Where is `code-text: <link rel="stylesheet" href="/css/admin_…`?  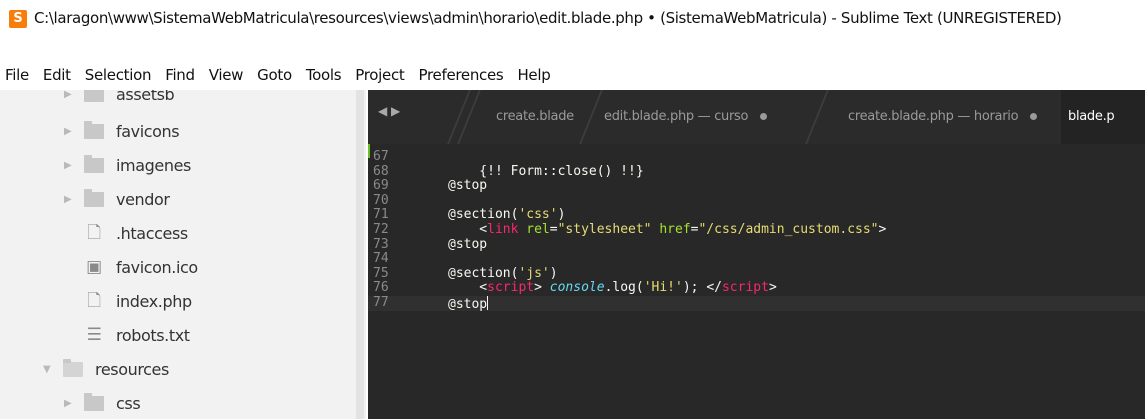 code-text: <link rel="stylesheet" href="/css/admin_… is located at coordinates (667, 229).